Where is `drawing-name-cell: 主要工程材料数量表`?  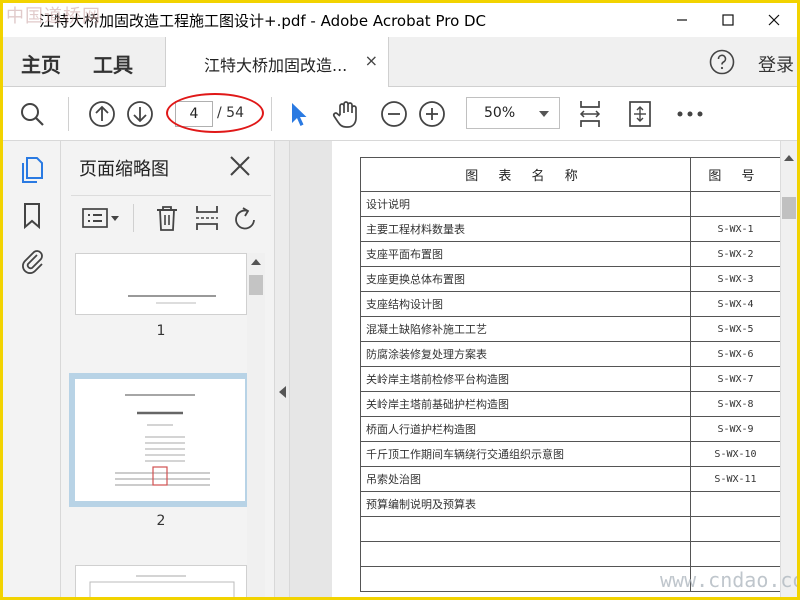 drawing-name-cell: 主要工程材料数量表 is located at coordinates (525, 229).